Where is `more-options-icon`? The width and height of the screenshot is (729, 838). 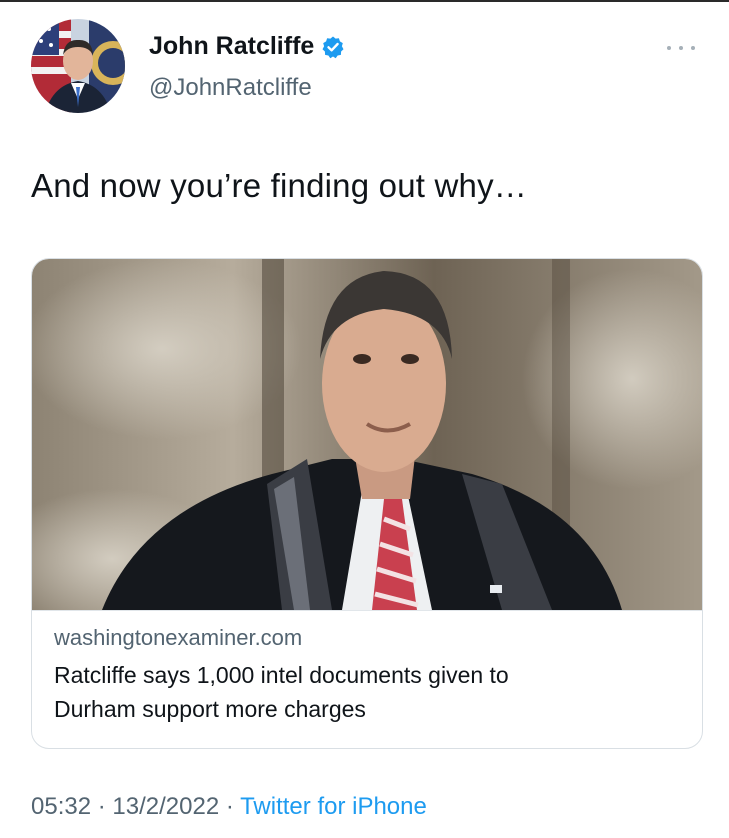
more-options-icon is located at coordinates (681, 48).